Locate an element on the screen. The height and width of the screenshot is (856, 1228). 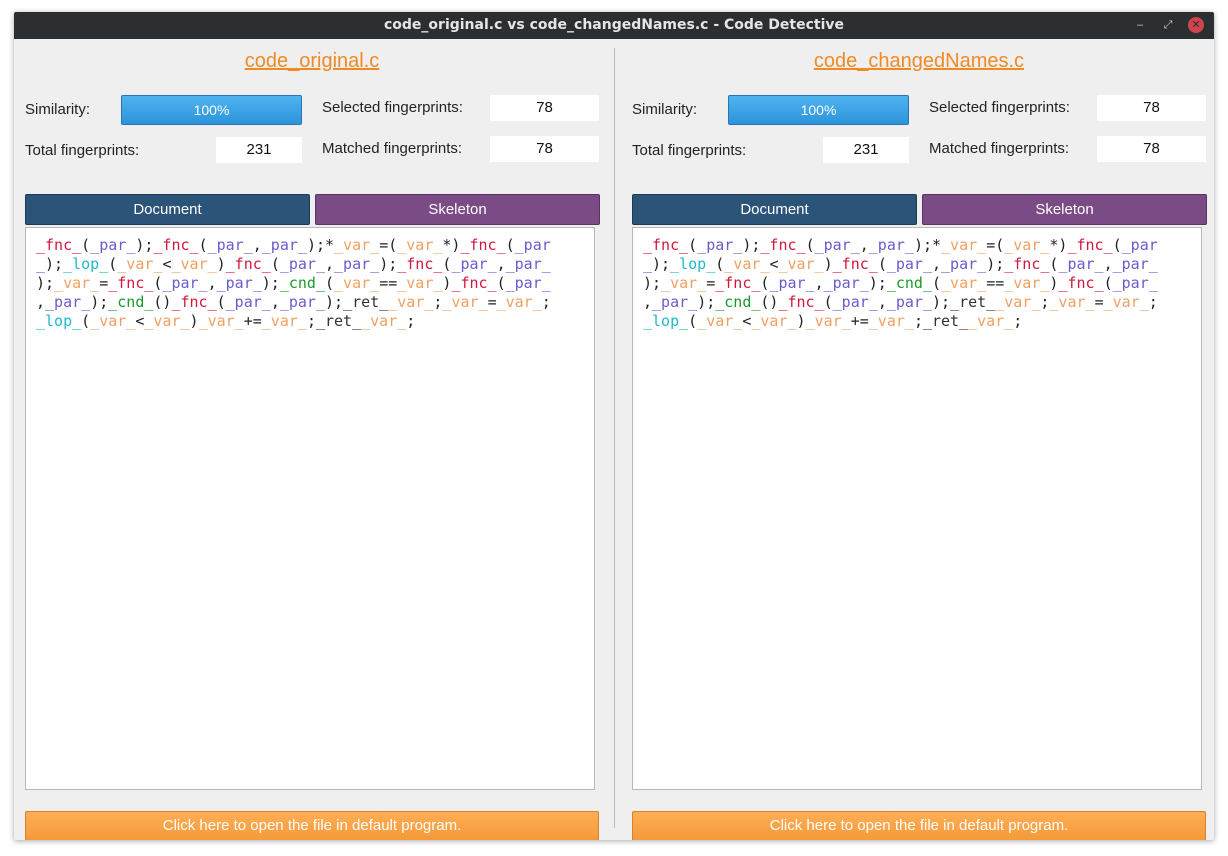
code-token: += is located at coordinates (252, 321).